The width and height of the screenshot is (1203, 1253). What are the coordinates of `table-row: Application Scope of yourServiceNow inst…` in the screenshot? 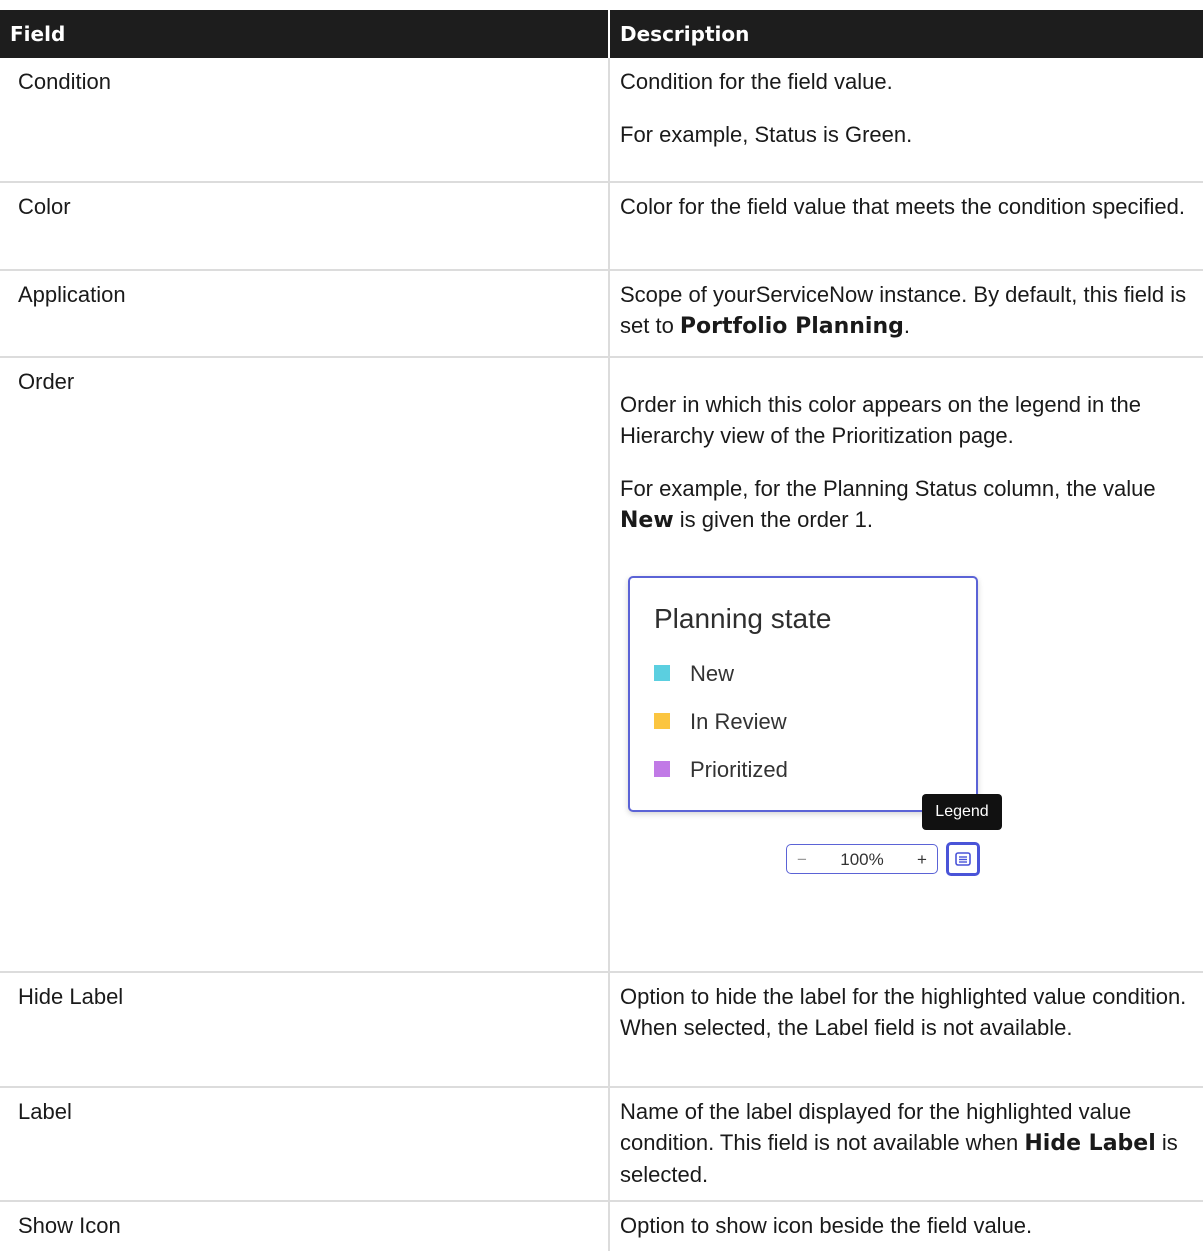 It's located at (601, 314).